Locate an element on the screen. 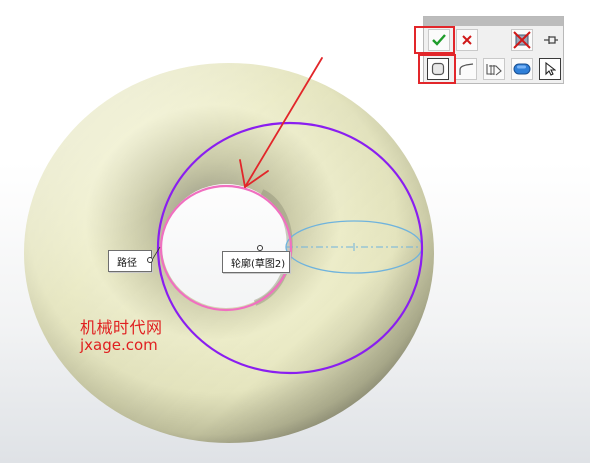 Image resolution: width=590 pixels, height=463 pixels. rounded-square-icon is located at coordinates (438, 69).